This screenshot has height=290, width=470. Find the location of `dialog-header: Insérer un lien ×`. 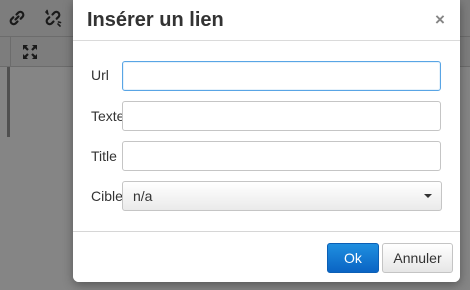

dialog-header: Insérer un lien × is located at coordinates (266, 20).